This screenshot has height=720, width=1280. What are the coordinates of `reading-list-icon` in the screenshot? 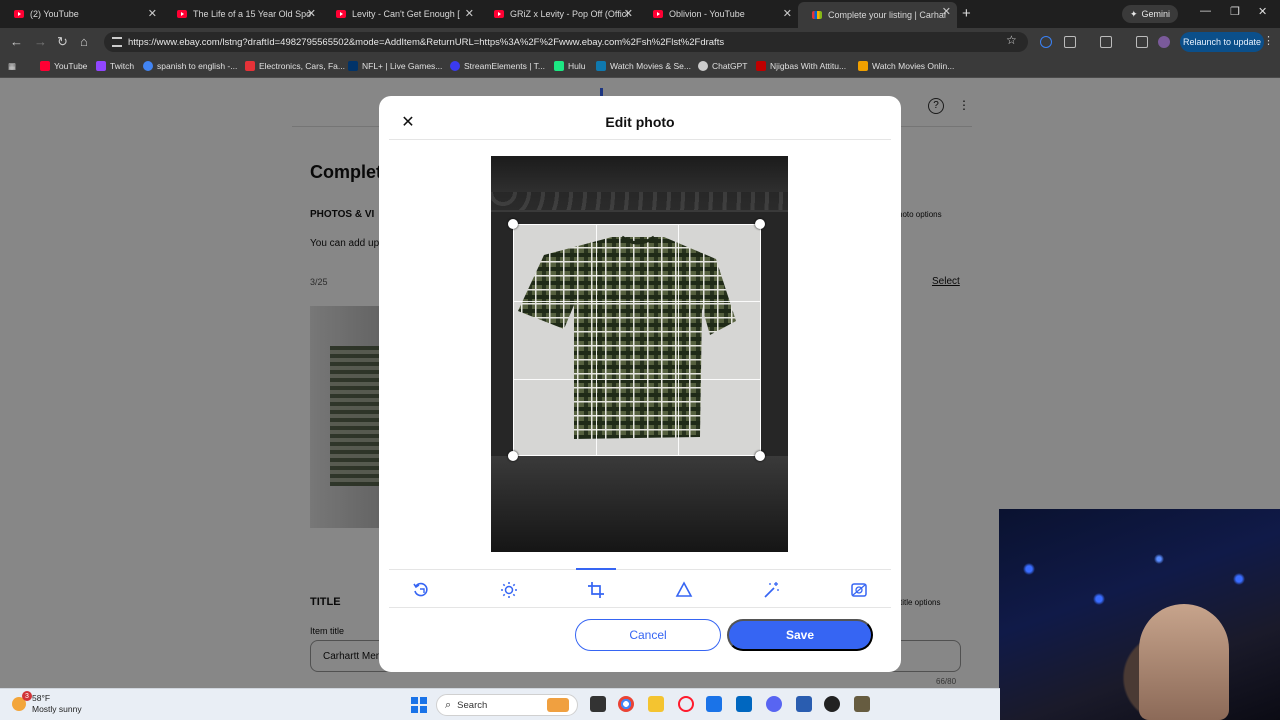 It's located at (1142, 42).